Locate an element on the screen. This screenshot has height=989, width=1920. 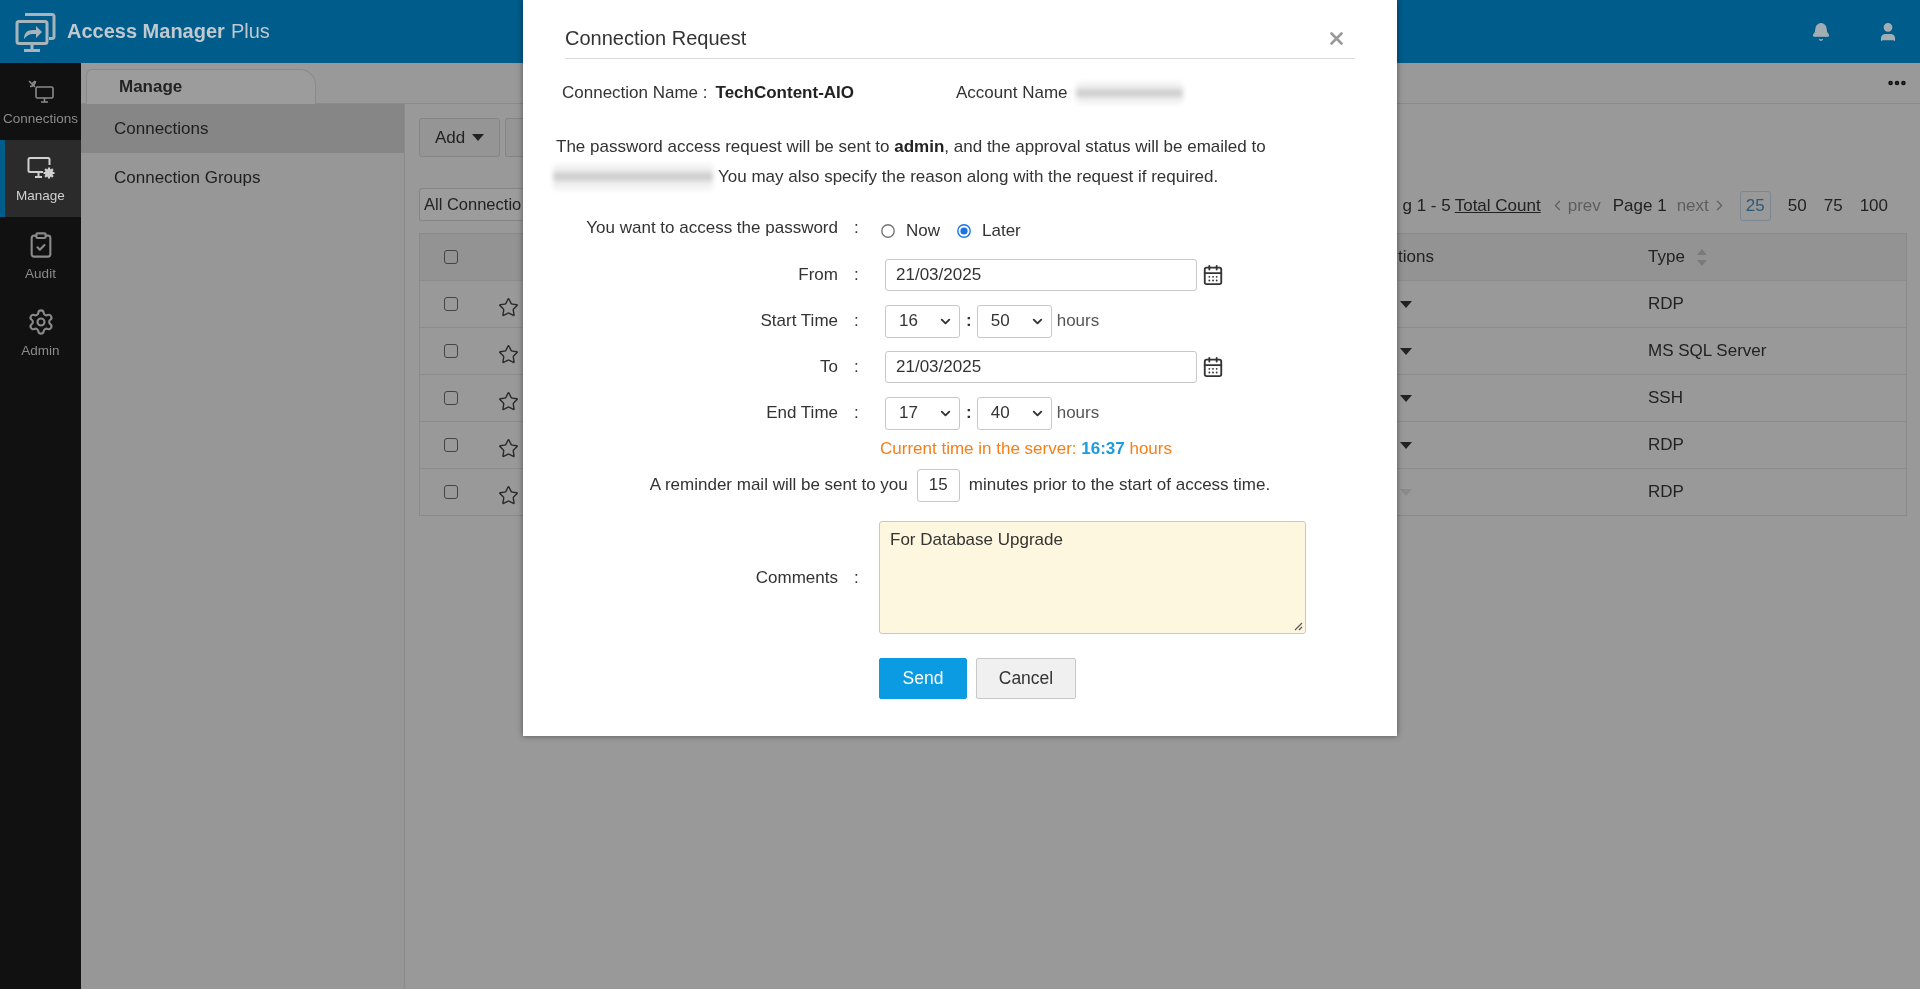
field-label: To is located at coordinates (829, 367).